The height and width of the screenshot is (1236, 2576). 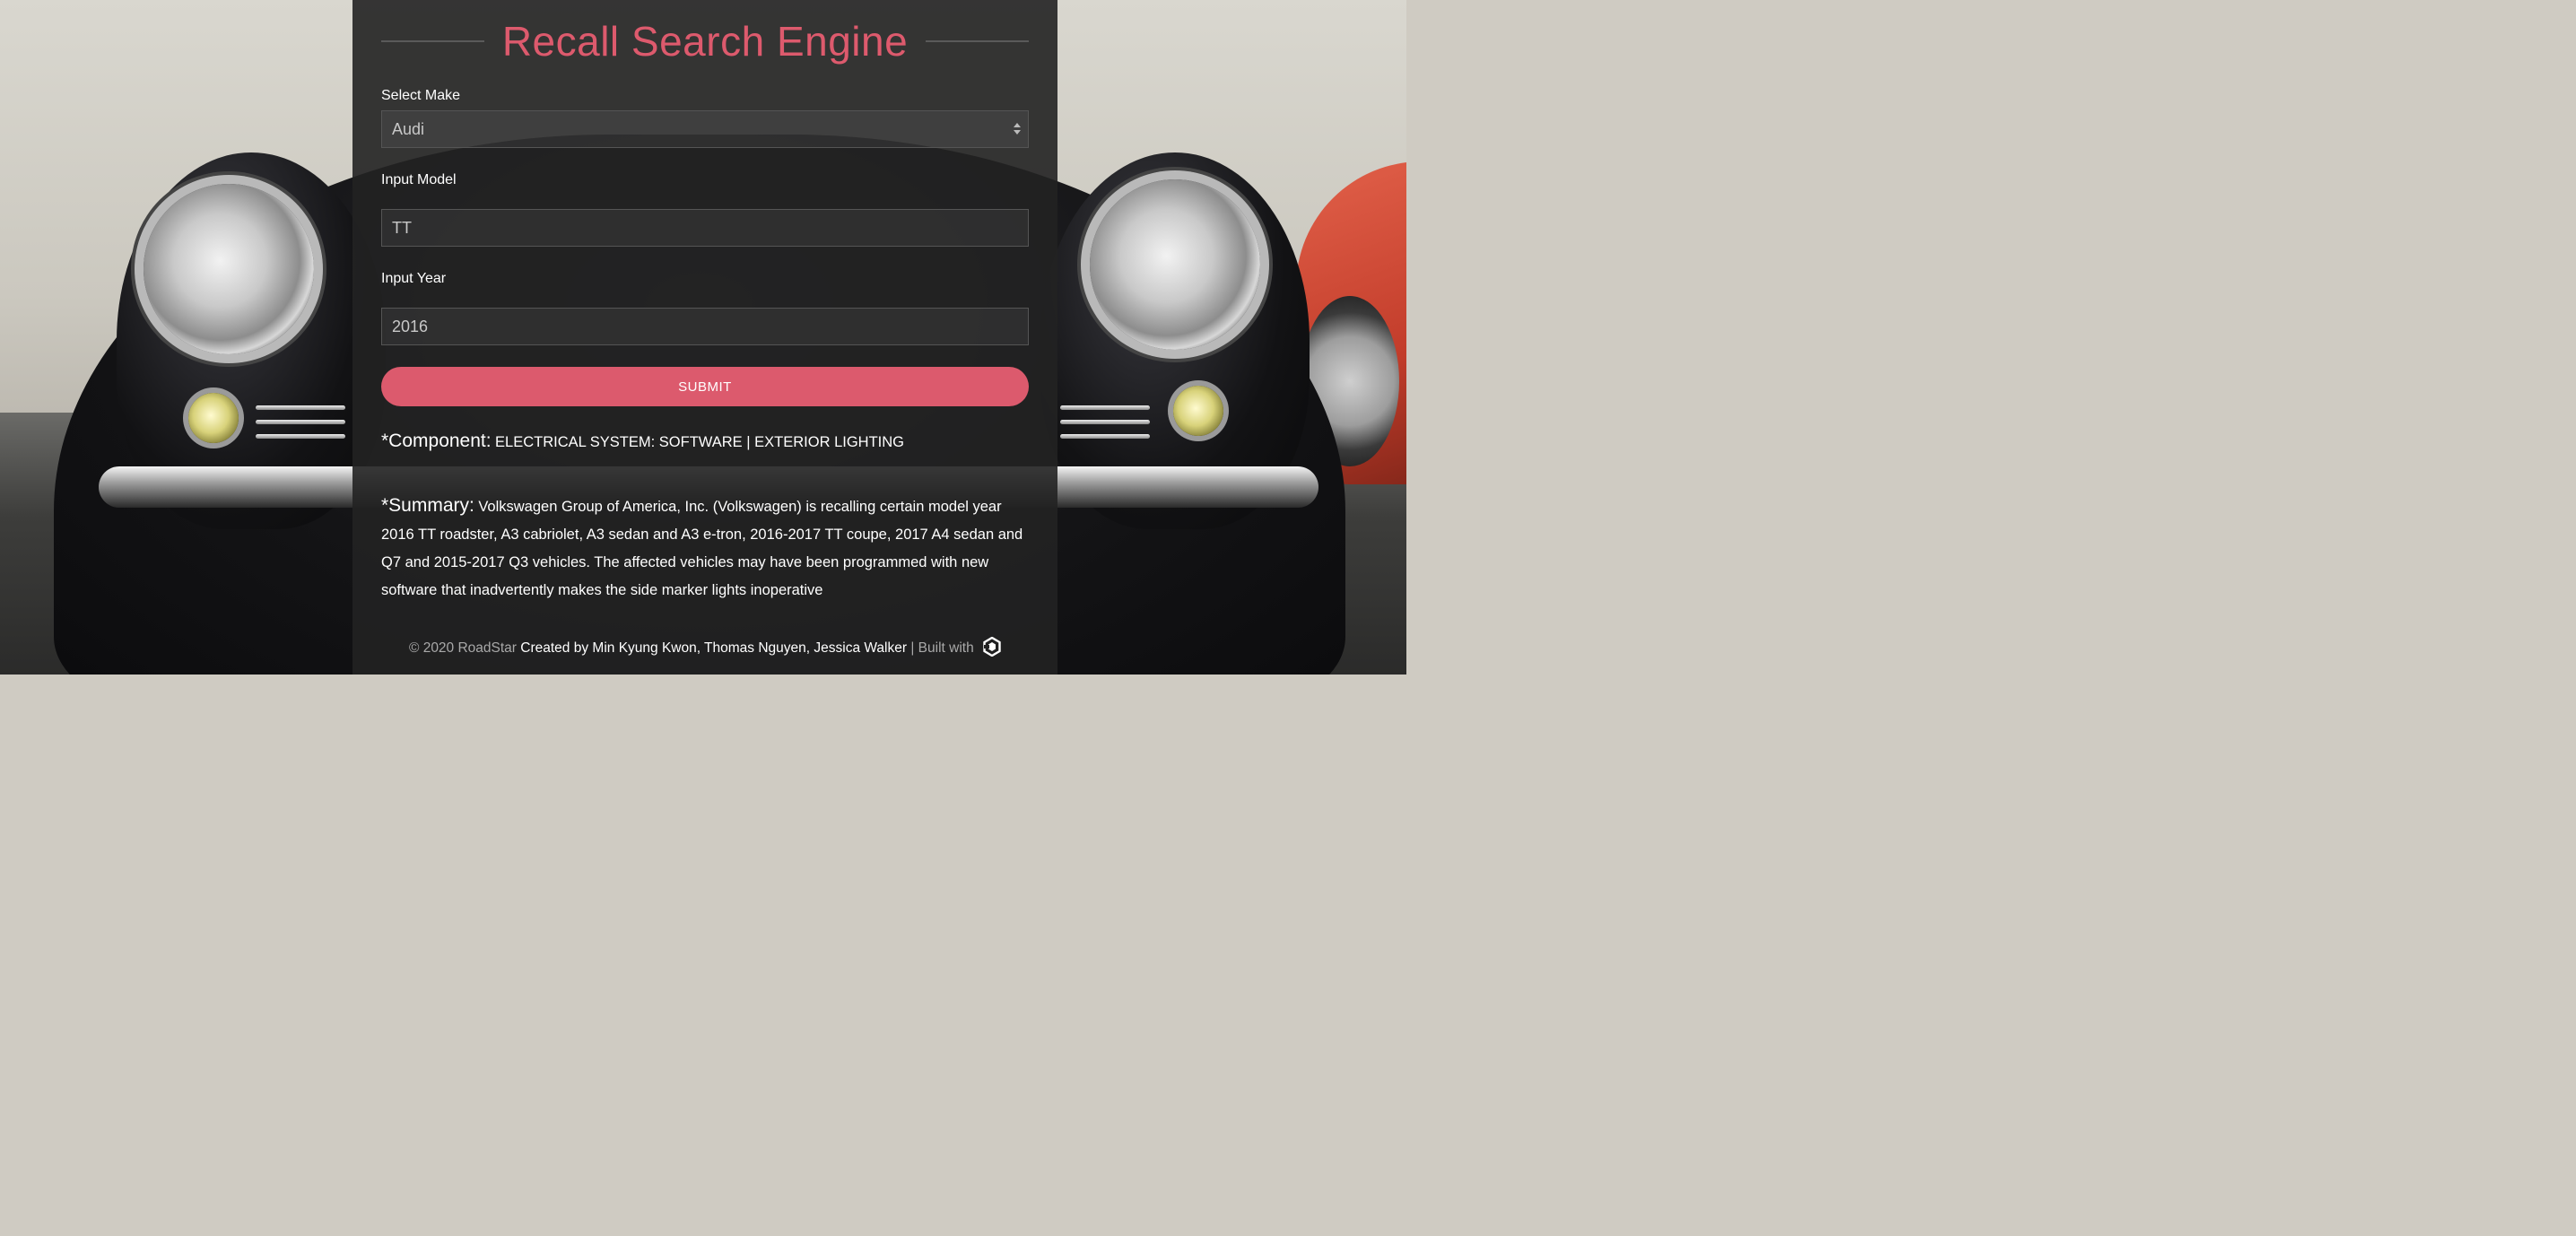 I want to click on submit-button: SUBMIT, so click(x=705, y=386).